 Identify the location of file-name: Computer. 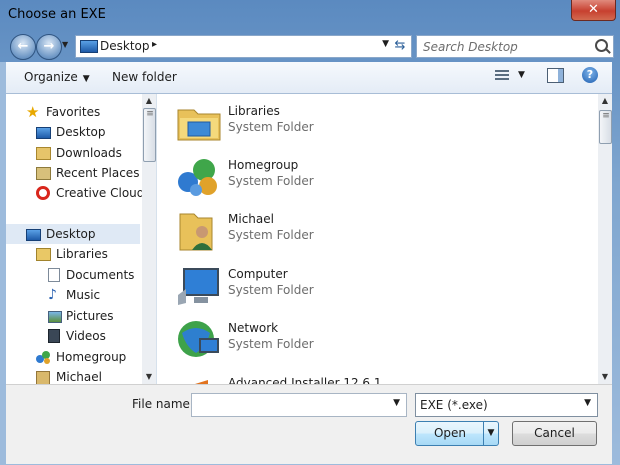
(258, 274).